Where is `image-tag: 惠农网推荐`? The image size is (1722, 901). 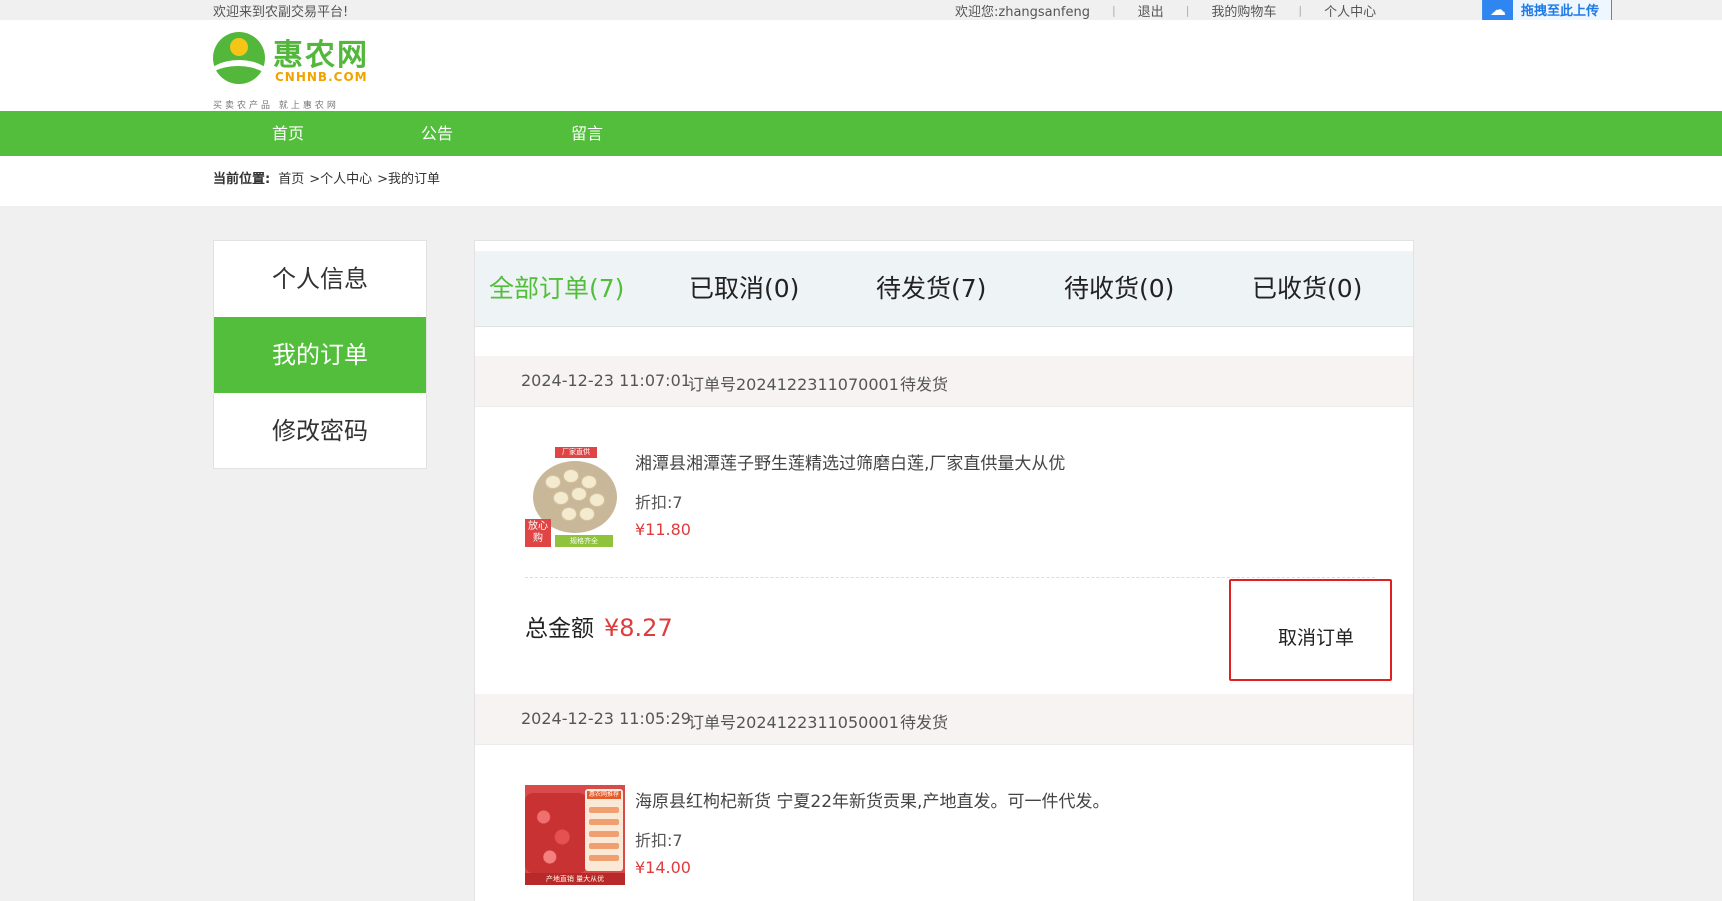 image-tag: 惠农网推荐 is located at coordinates (604, 795).